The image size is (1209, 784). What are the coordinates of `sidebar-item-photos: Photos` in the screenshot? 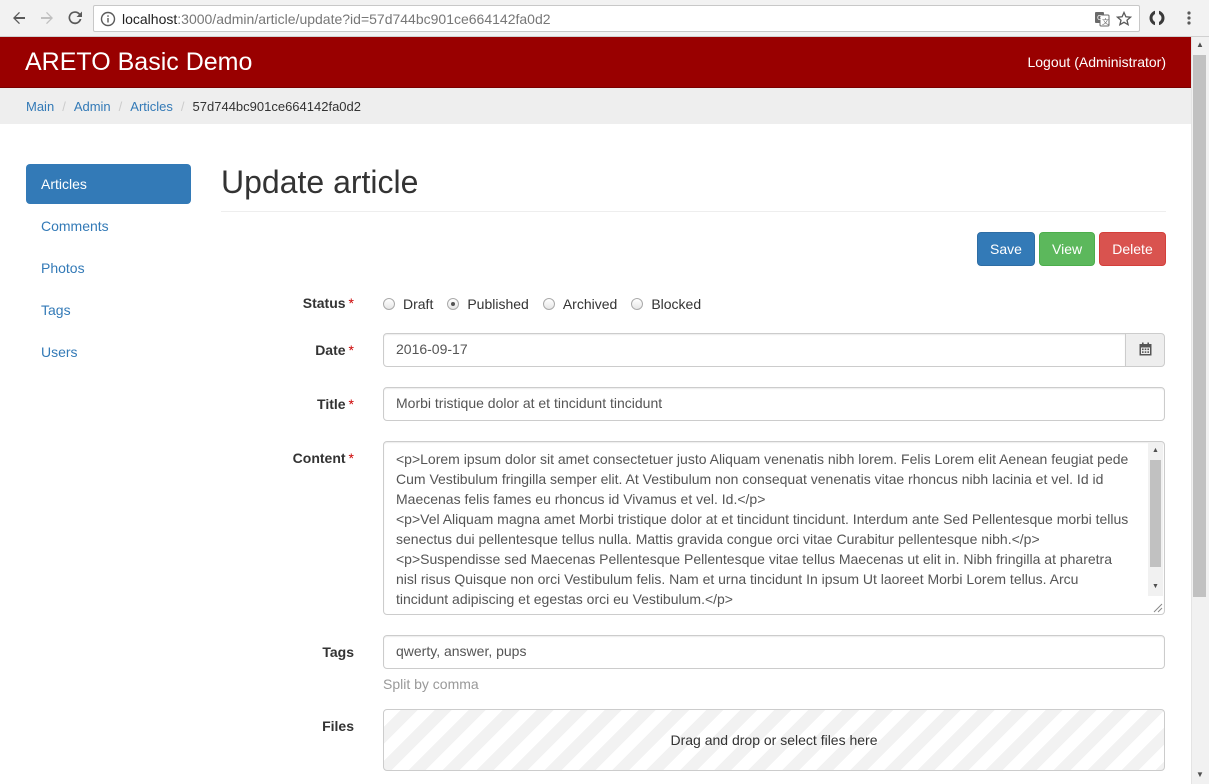 It's located at (108, 268).